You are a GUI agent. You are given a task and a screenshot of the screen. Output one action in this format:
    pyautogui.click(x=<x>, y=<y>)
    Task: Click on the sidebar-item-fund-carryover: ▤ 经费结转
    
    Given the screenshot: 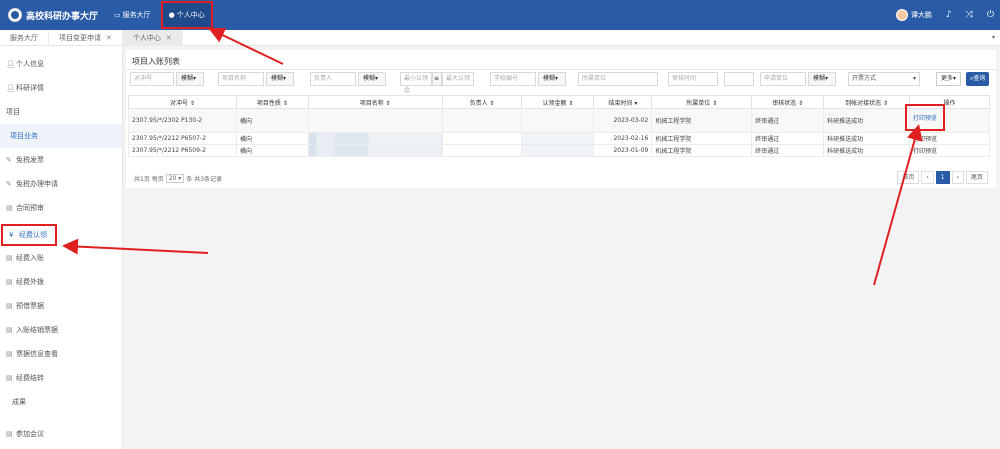 What is the action you would take?
    pyautogui.click(x=61, y=378)
    